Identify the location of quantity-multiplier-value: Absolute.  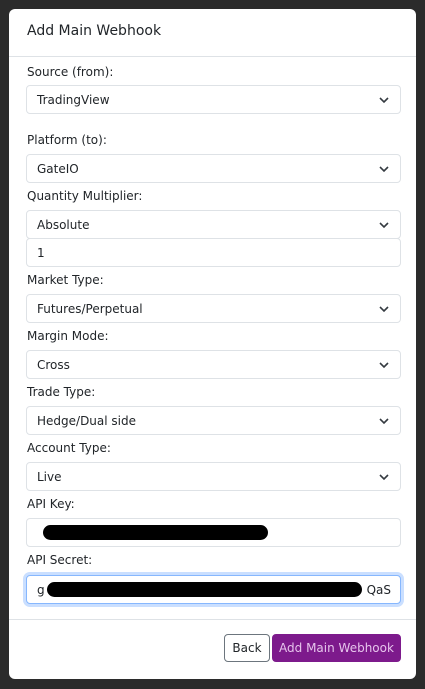
(63, 224).